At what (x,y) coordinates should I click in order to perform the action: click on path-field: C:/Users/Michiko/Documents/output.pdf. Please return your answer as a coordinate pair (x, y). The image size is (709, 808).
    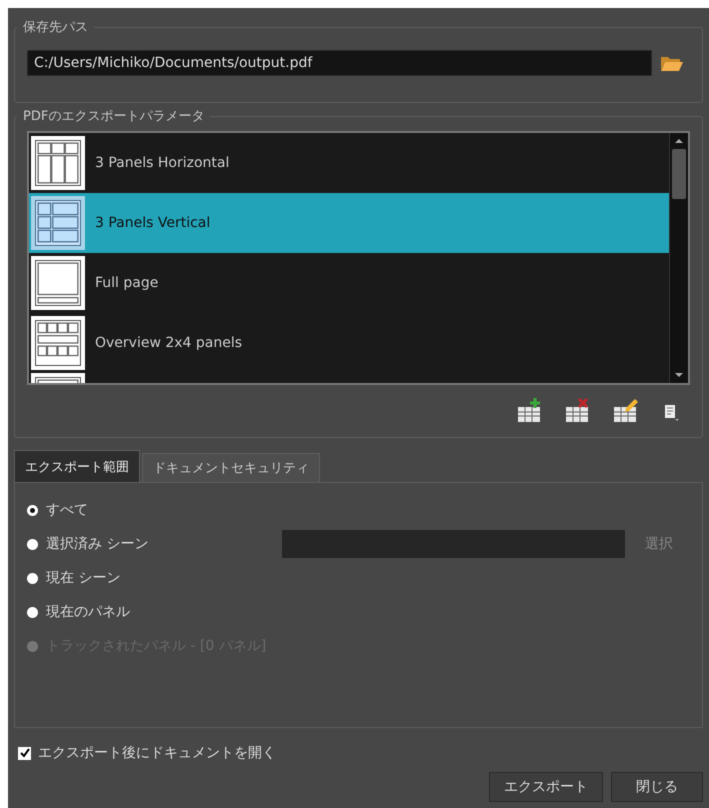
    Looking at the image, I should click on (339, 63).